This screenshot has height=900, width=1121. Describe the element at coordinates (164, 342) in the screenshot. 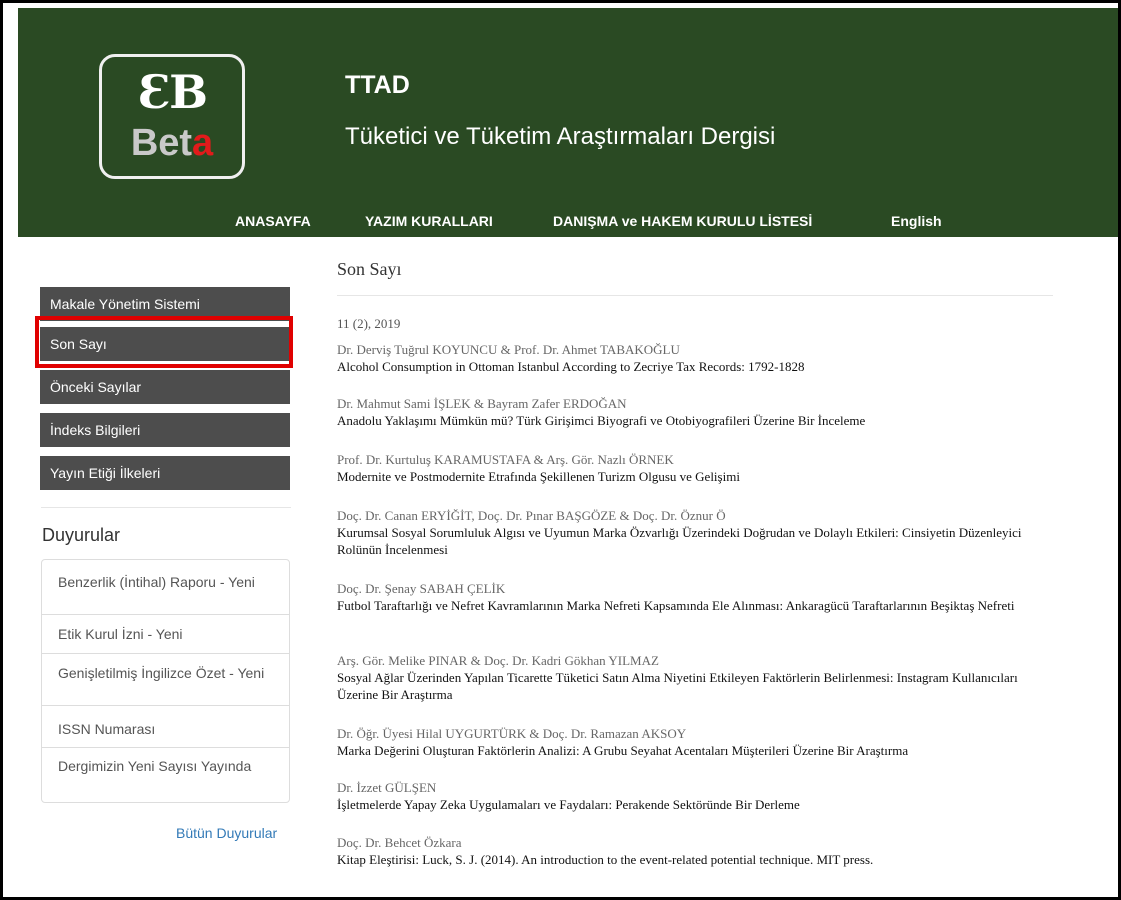

I see `highlight-box` at that location.